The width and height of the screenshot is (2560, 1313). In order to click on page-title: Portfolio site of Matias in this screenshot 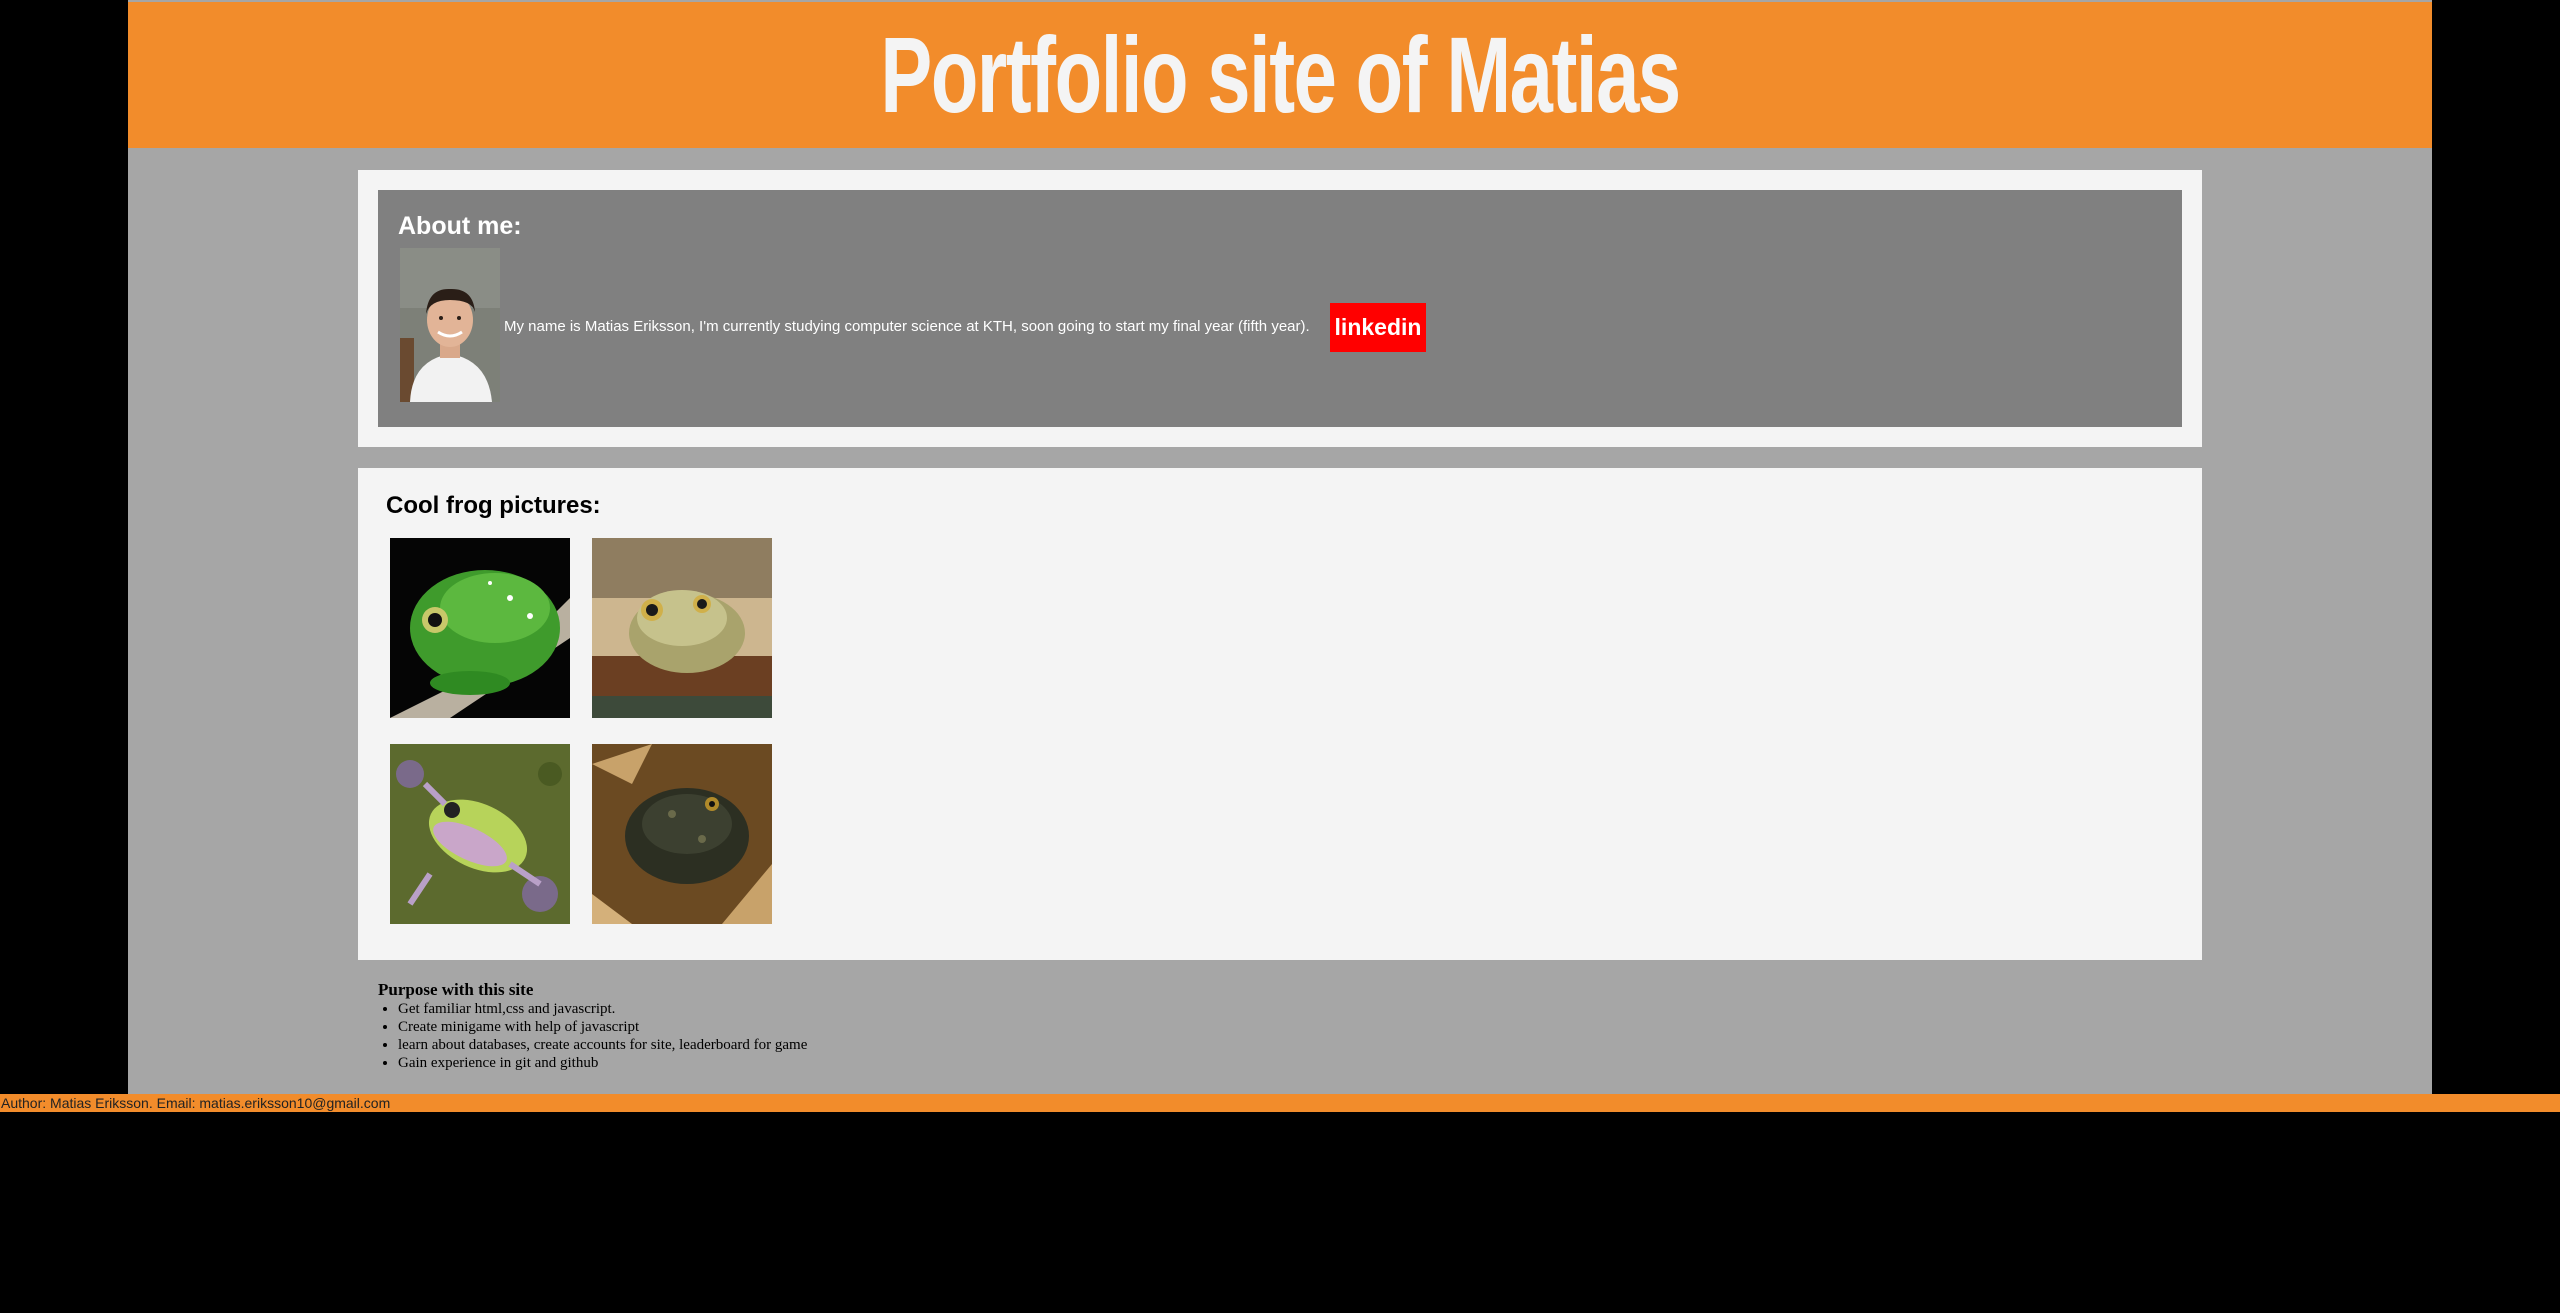, I will do `click(1280, 74)`.